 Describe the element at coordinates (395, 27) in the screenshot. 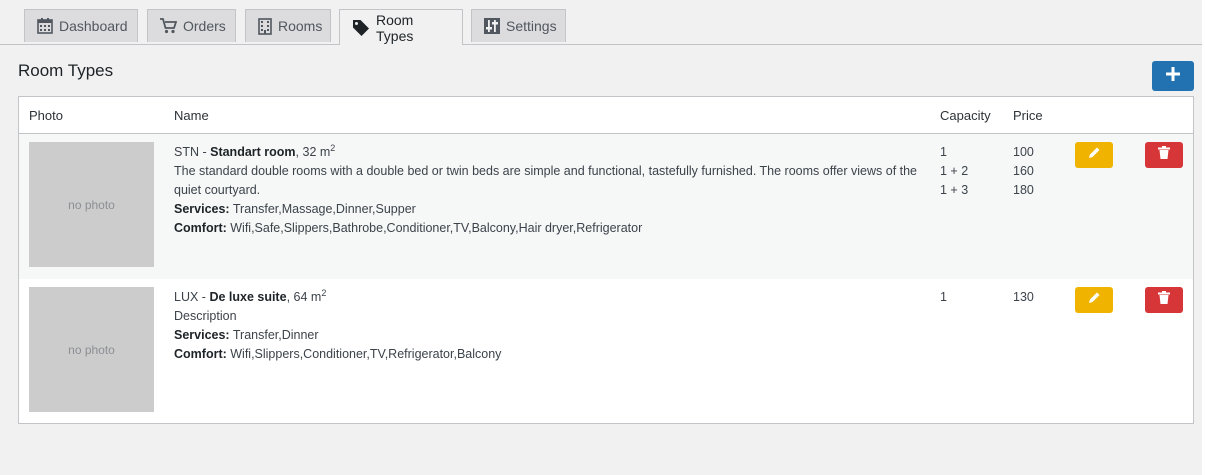

I see `tab-label: Room Types` at that location.